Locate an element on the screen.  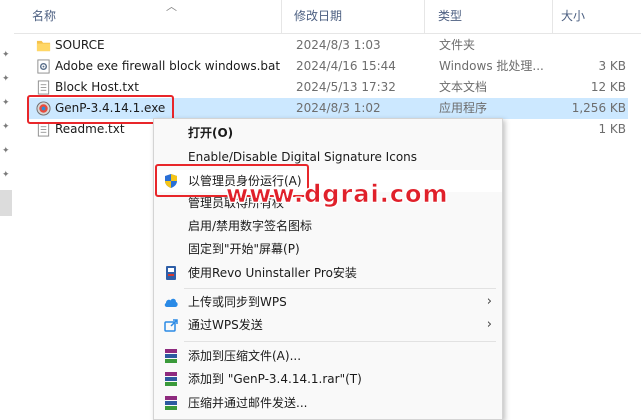
column-date: 修改日期 is located at coordinates (318, 16).